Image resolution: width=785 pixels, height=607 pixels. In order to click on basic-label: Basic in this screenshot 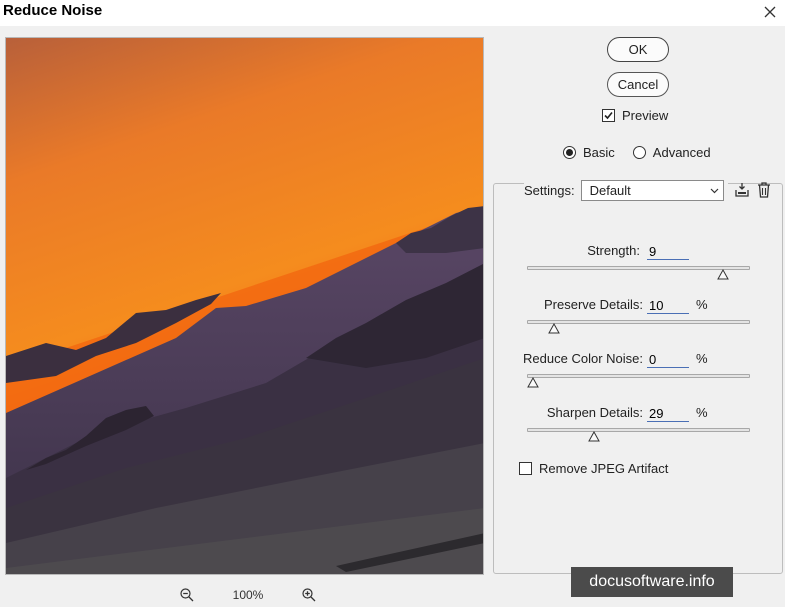, I will do `click(599, 152)`.